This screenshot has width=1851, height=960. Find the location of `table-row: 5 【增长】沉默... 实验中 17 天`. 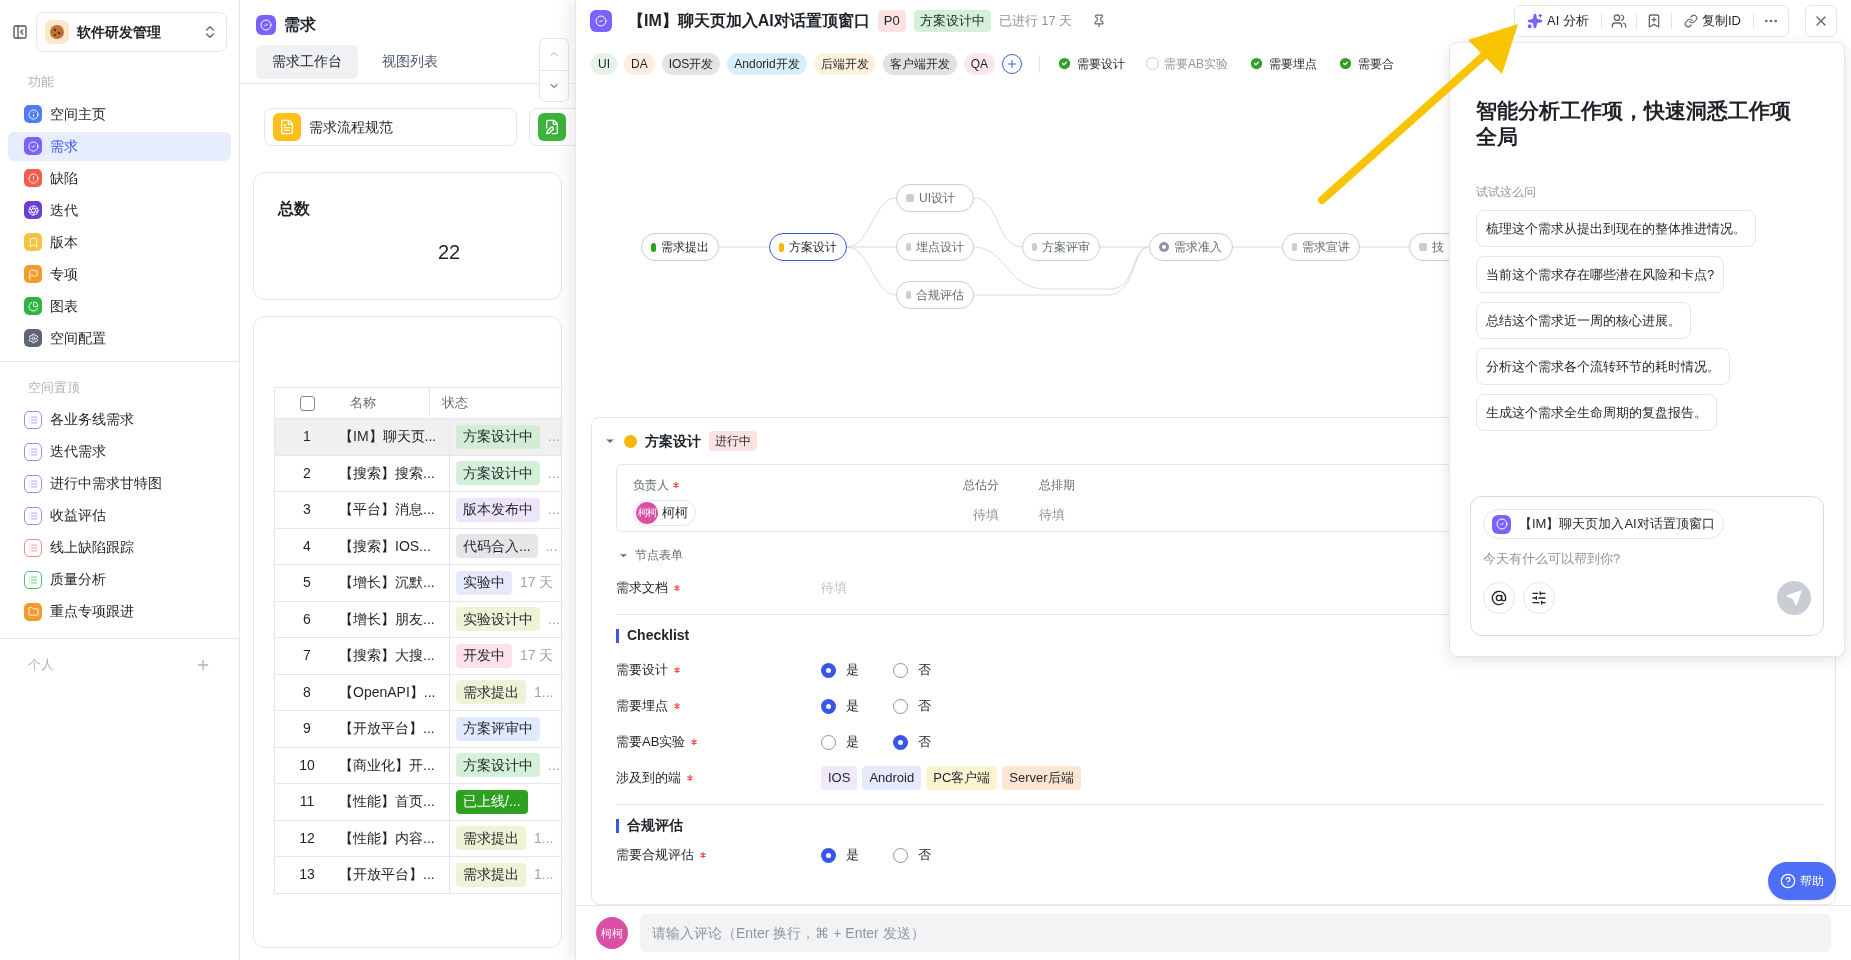

table-row: 5 【增长】沉默... 实验中 17 天 is located at coordinates (417, 583).